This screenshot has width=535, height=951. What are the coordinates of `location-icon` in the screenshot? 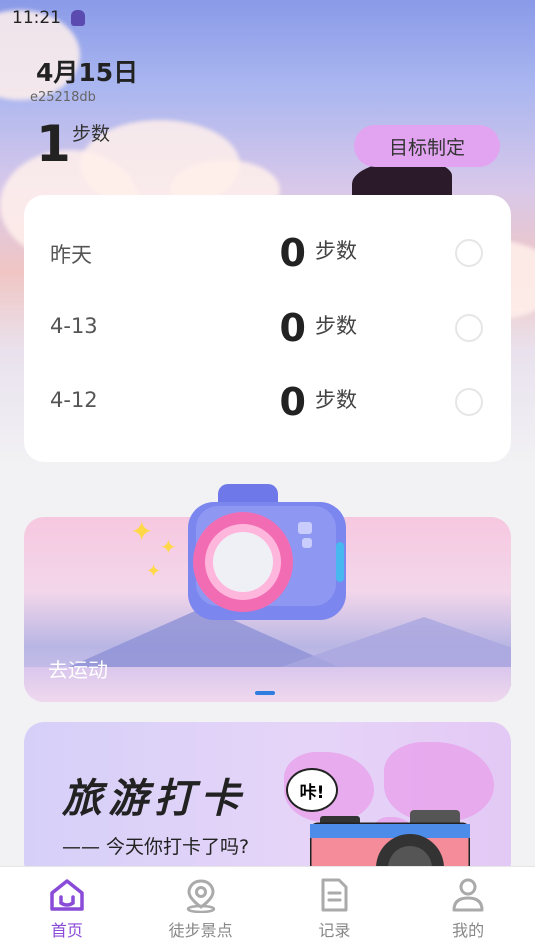 It's located at (200, 896).